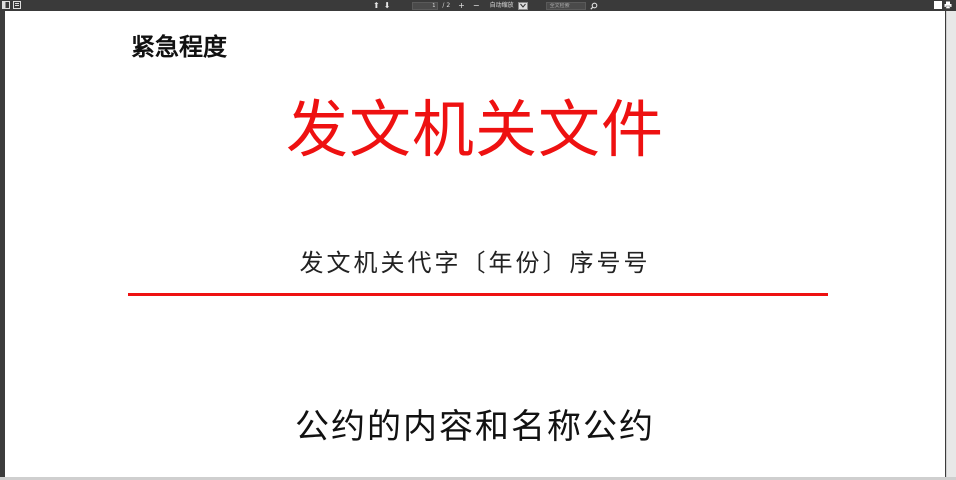 The image size is (956, 480). What do you see at coordinates (475, 427) in the screenshot?
I see `document-title: 公约的内容和名称公约` at bounding box center [475, 427].